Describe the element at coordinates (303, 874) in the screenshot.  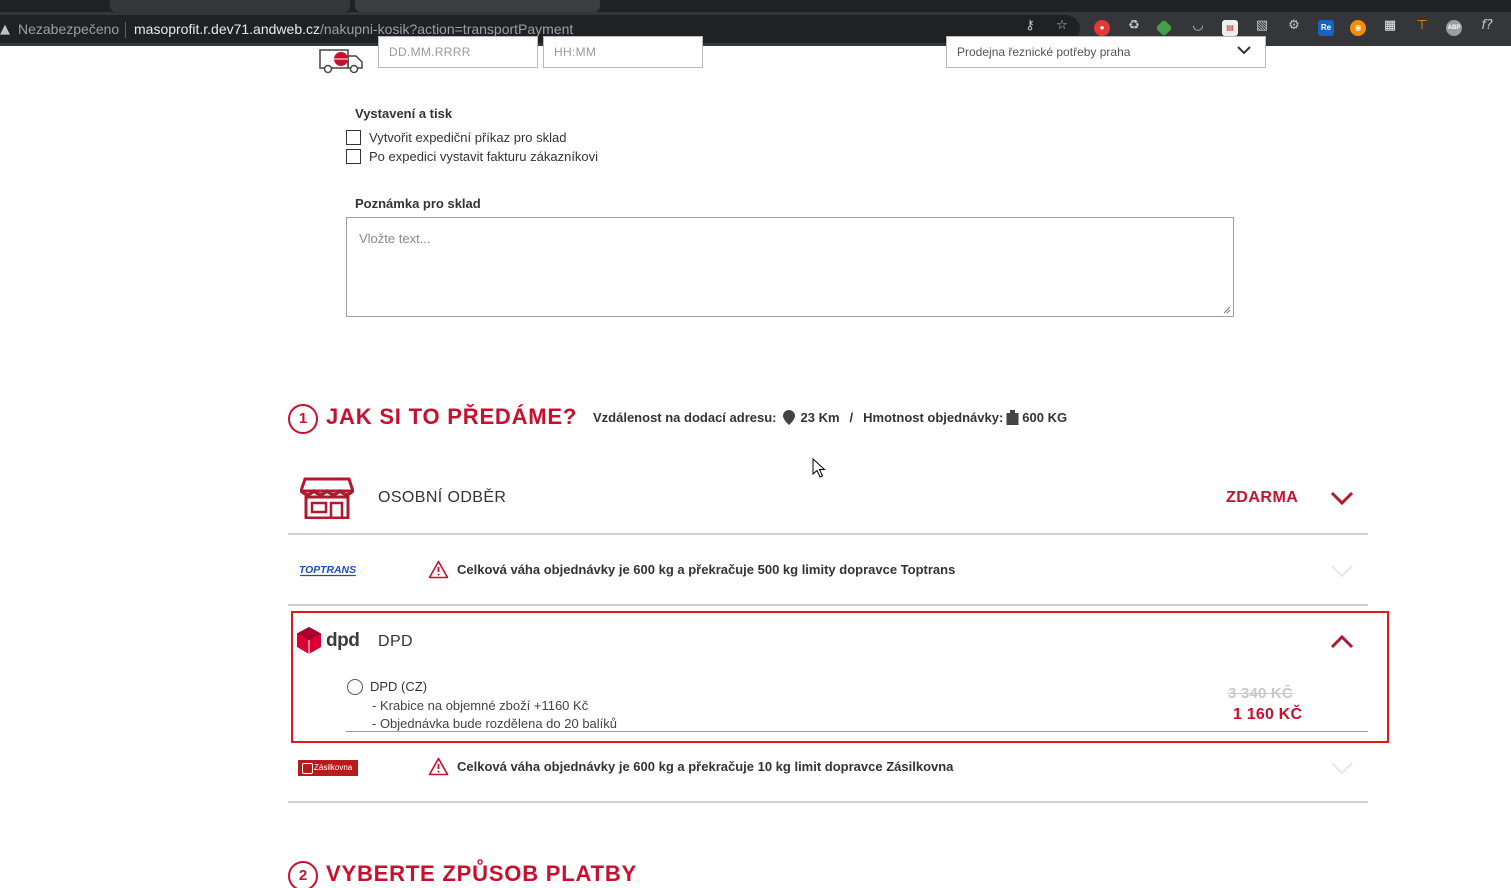
I see `step-number-badge: 2` at that location.